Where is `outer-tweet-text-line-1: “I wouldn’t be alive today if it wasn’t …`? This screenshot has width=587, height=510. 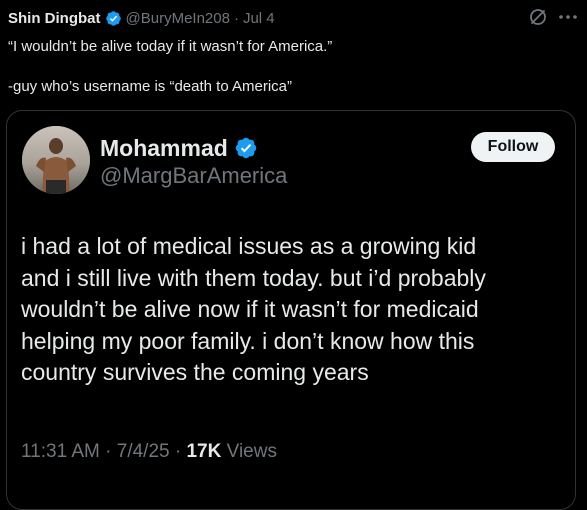
outer-tweet-text-line-1: “I wouldn’t be alive today if it wasn’t … is located at coordinates (170, 46).